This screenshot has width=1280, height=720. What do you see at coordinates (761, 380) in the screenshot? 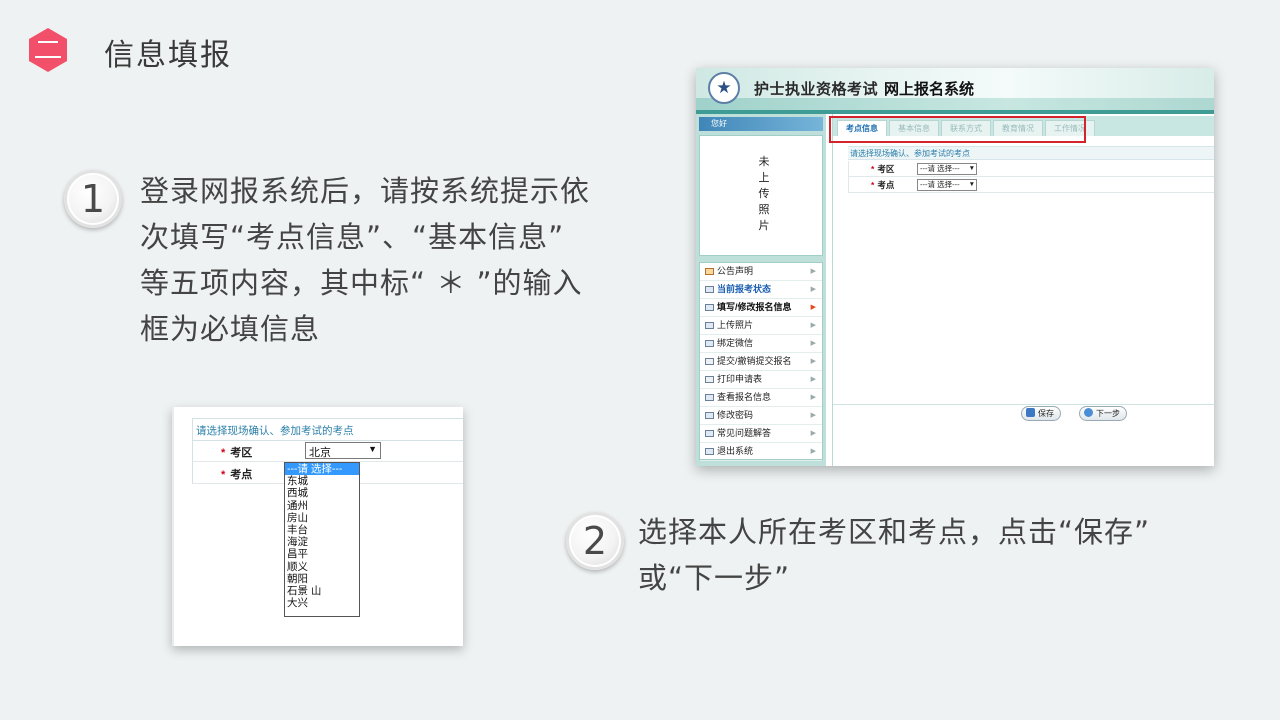
I see `sidebar-item-print: 打印申请表 ▶` at bounding box center [761, 380].